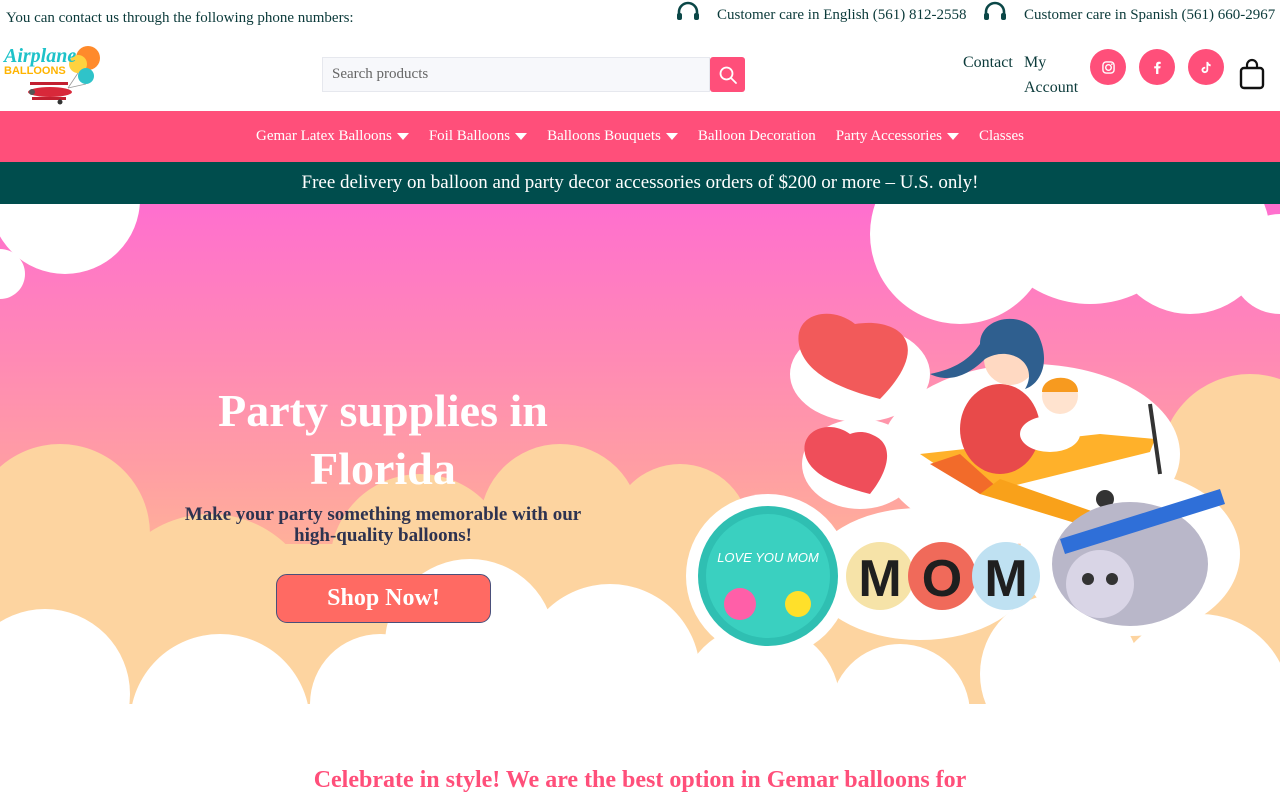 The image size is (1280, 800). Describe the element at coordinates (383, 439) in the screenshot. I see `hero-title: Party supplies in Florida` at that location.